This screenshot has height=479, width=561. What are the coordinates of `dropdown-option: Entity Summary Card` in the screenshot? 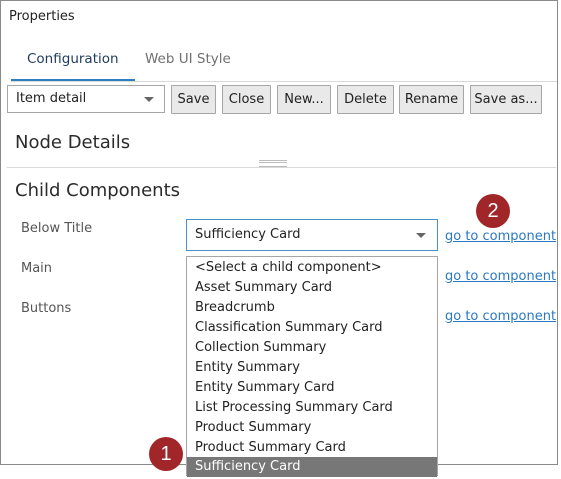 It's located at (312, 388).